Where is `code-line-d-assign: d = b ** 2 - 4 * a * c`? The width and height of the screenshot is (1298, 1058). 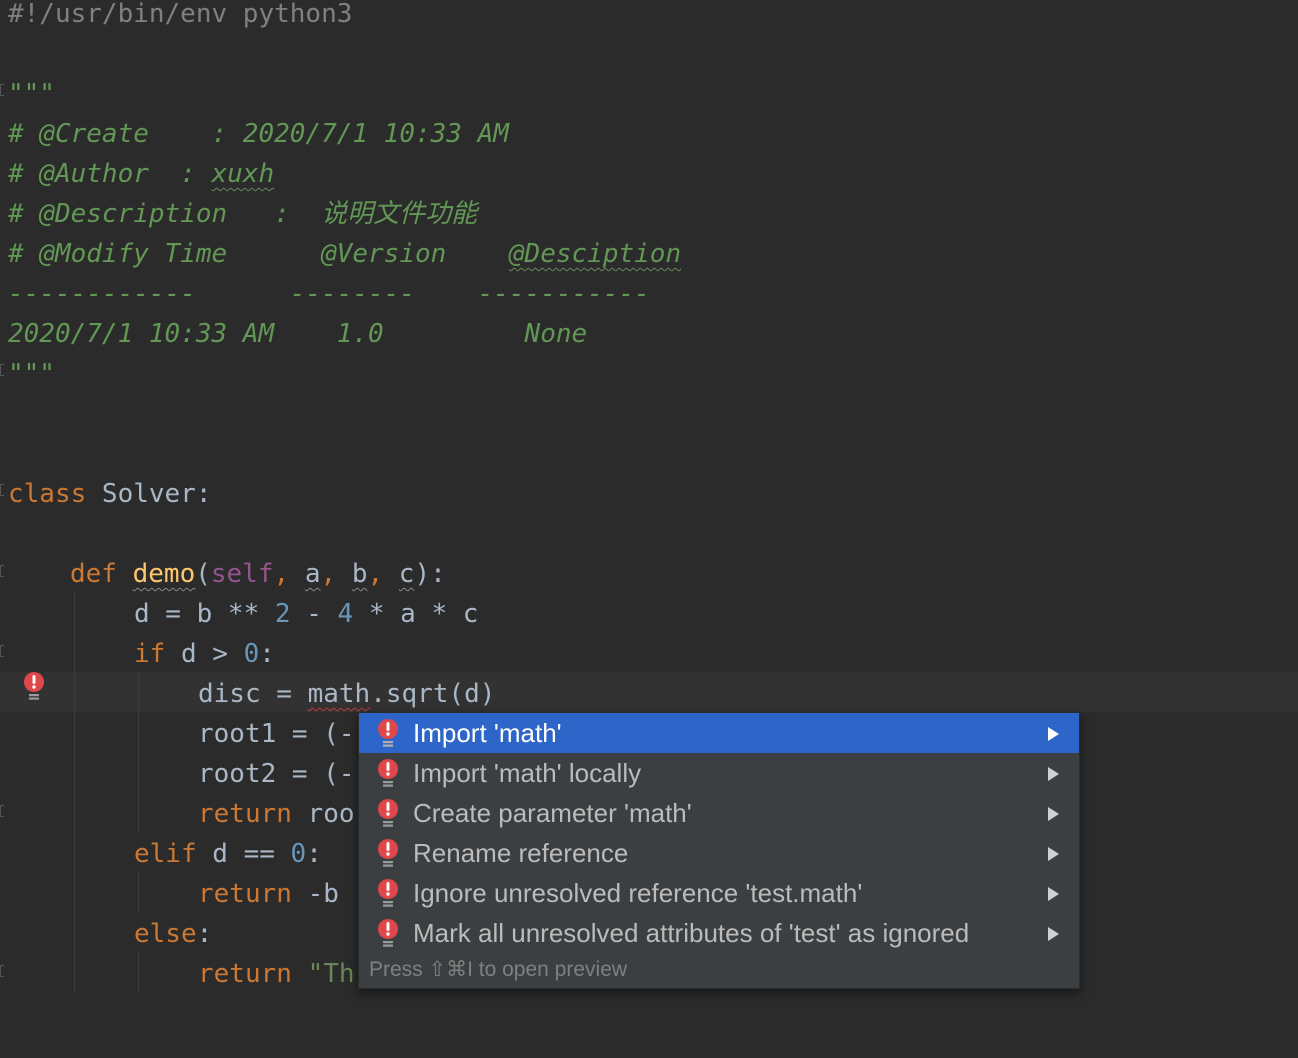
code-line-d-assign: d = b ** 2 - 4 * a * c is located at coordinates (306, 614).